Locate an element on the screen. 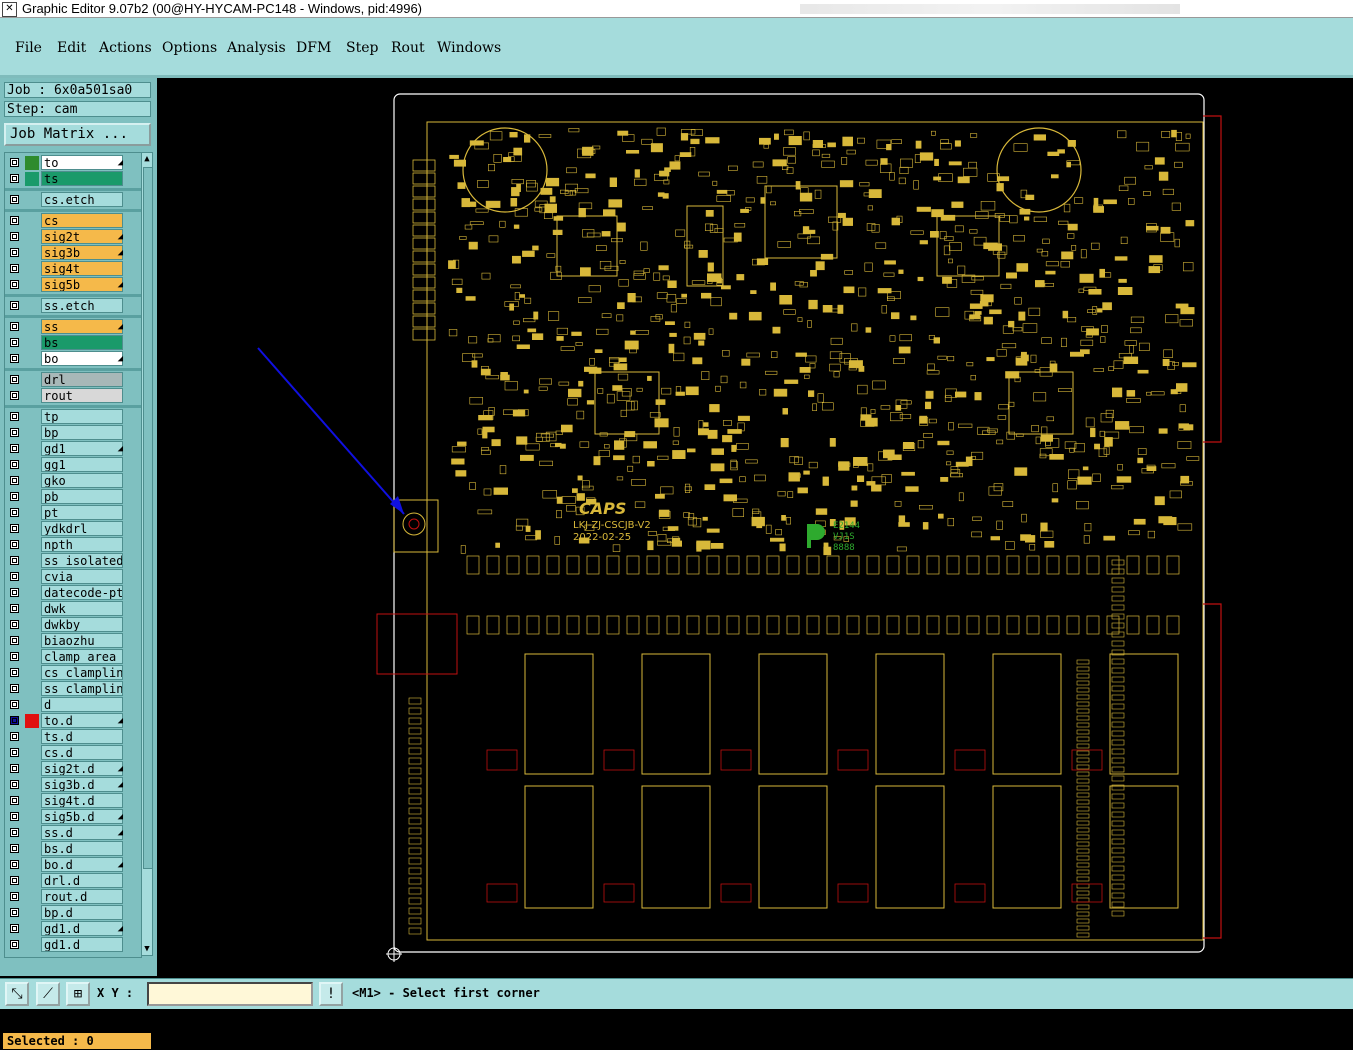  layer-name: ss.etch is located at coordinates (82, 305).